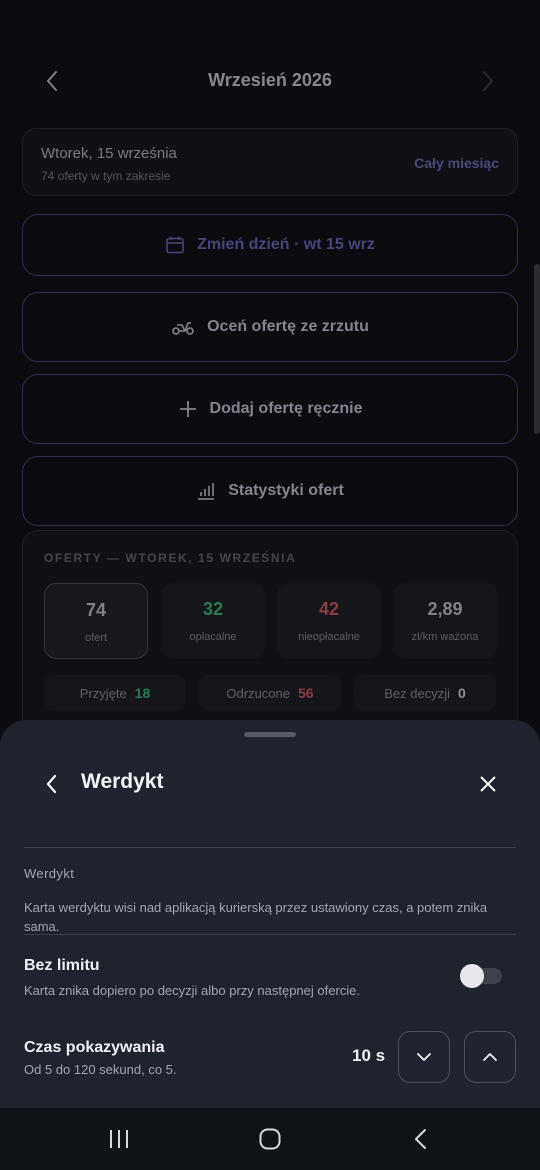  What do you see at coordinates (270, 734) in the screenshot?
I see `sheet-drag-handle` at bounding box center [270, 734].